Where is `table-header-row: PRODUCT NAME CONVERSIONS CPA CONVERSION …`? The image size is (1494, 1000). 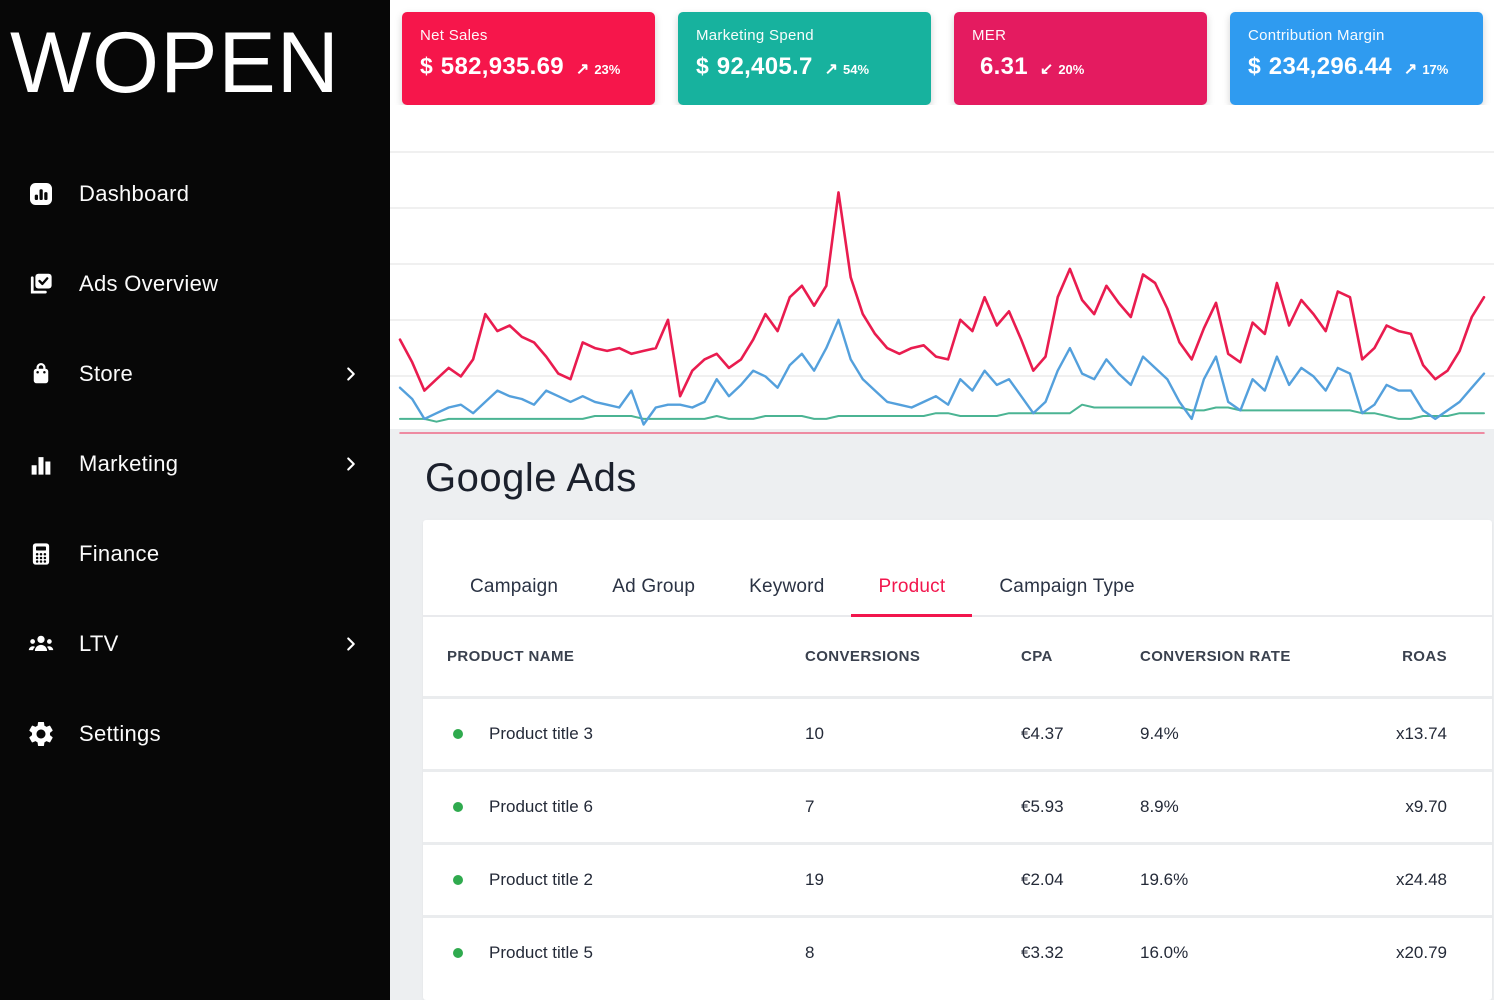
table-header-row: PRODUCT NAME CONVERSIONS CPA CONVERSION … is located at coordinates (957, 656).